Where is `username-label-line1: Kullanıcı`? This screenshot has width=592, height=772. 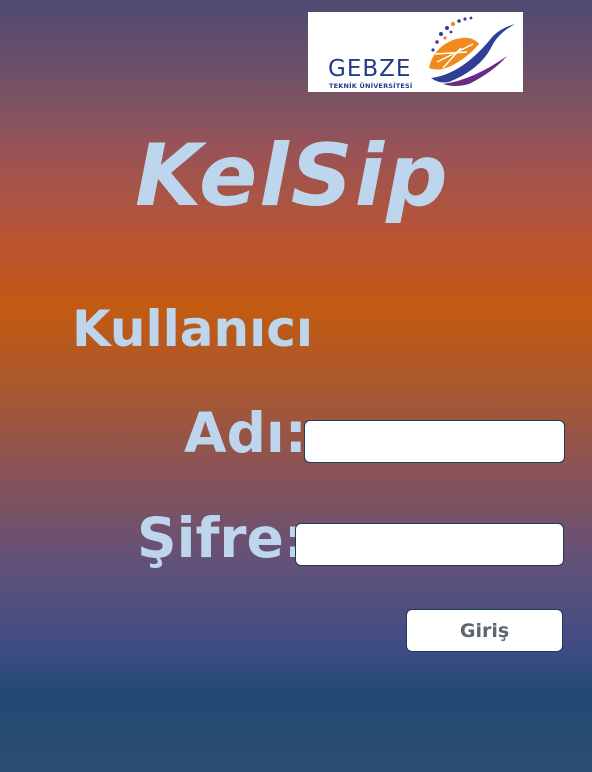
username-label-line1: Kullanıcı is located at coordinates (192, 329).